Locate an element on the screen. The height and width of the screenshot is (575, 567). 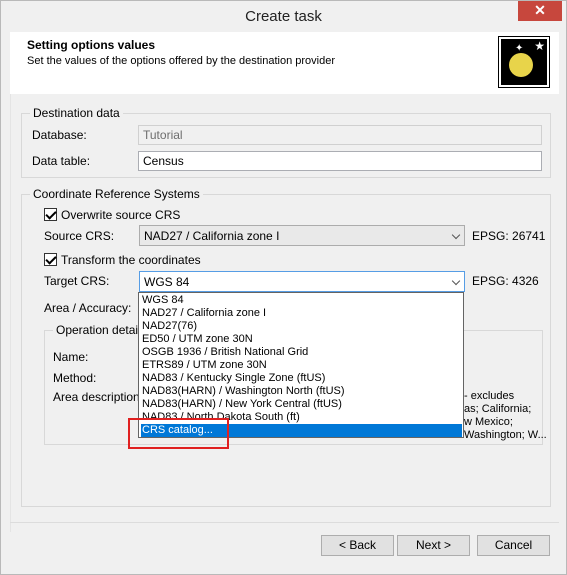
source-crs-value: NAD27 / California zone I is located at coordinates (212, 236).